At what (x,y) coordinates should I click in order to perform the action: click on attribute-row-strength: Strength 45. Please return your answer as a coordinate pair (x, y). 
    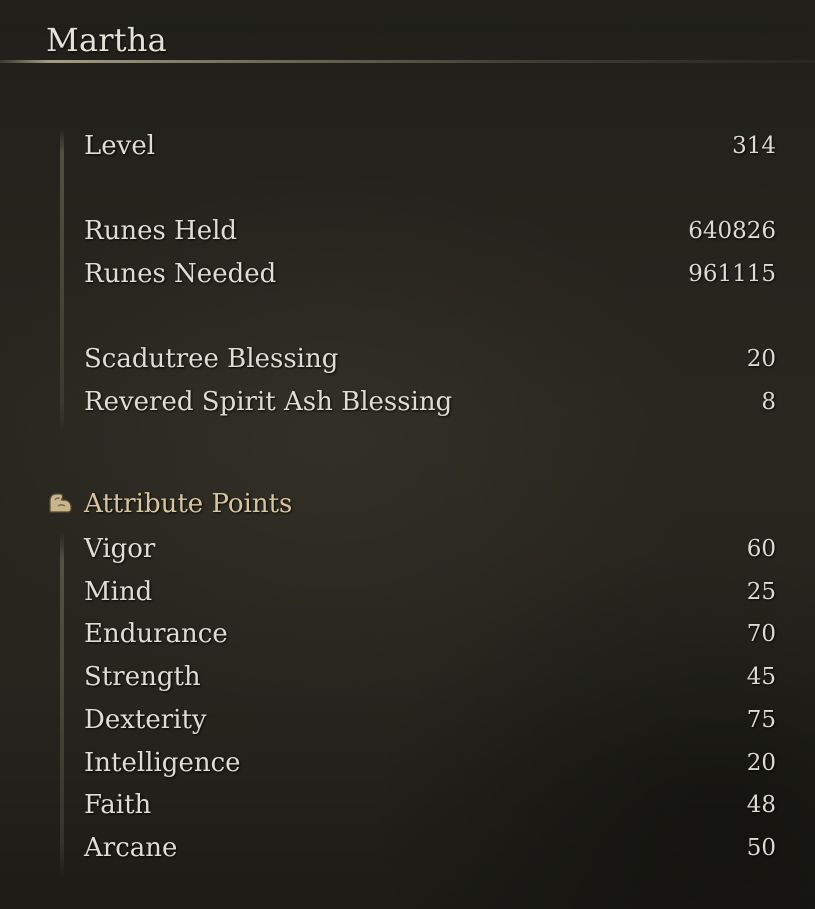
    Looking at the image, I should click on (430, 677).